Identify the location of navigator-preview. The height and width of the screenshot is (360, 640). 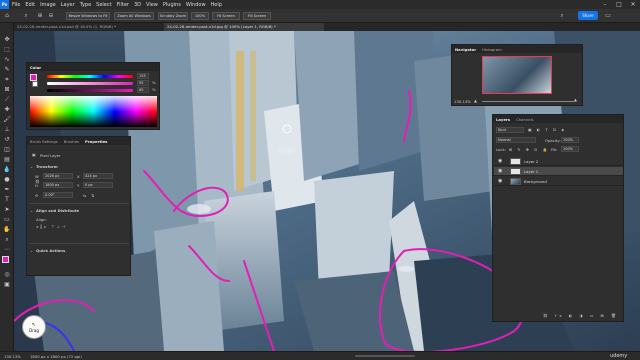
(517, 75).